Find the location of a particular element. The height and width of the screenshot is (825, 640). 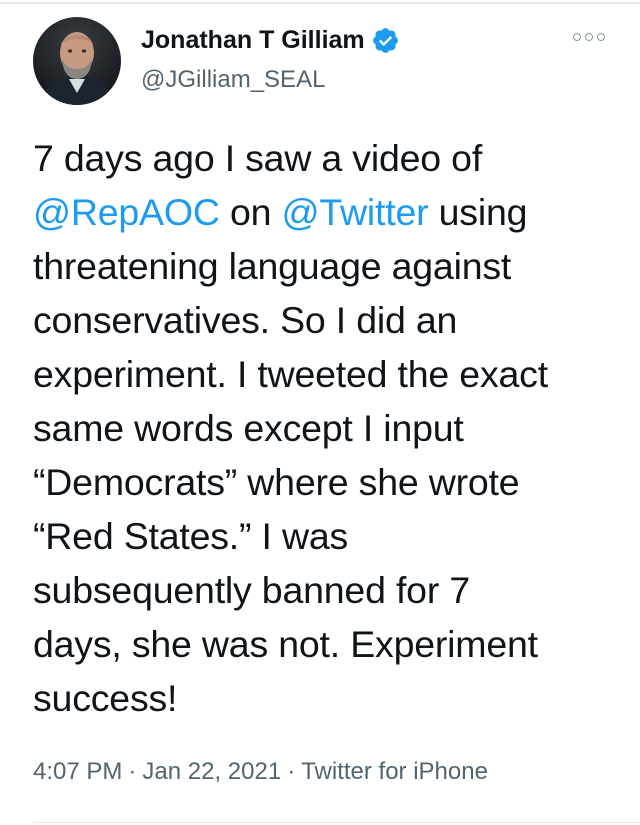

tweet-text-line: conservatives. So I did an is located at coordinates (328, 320).